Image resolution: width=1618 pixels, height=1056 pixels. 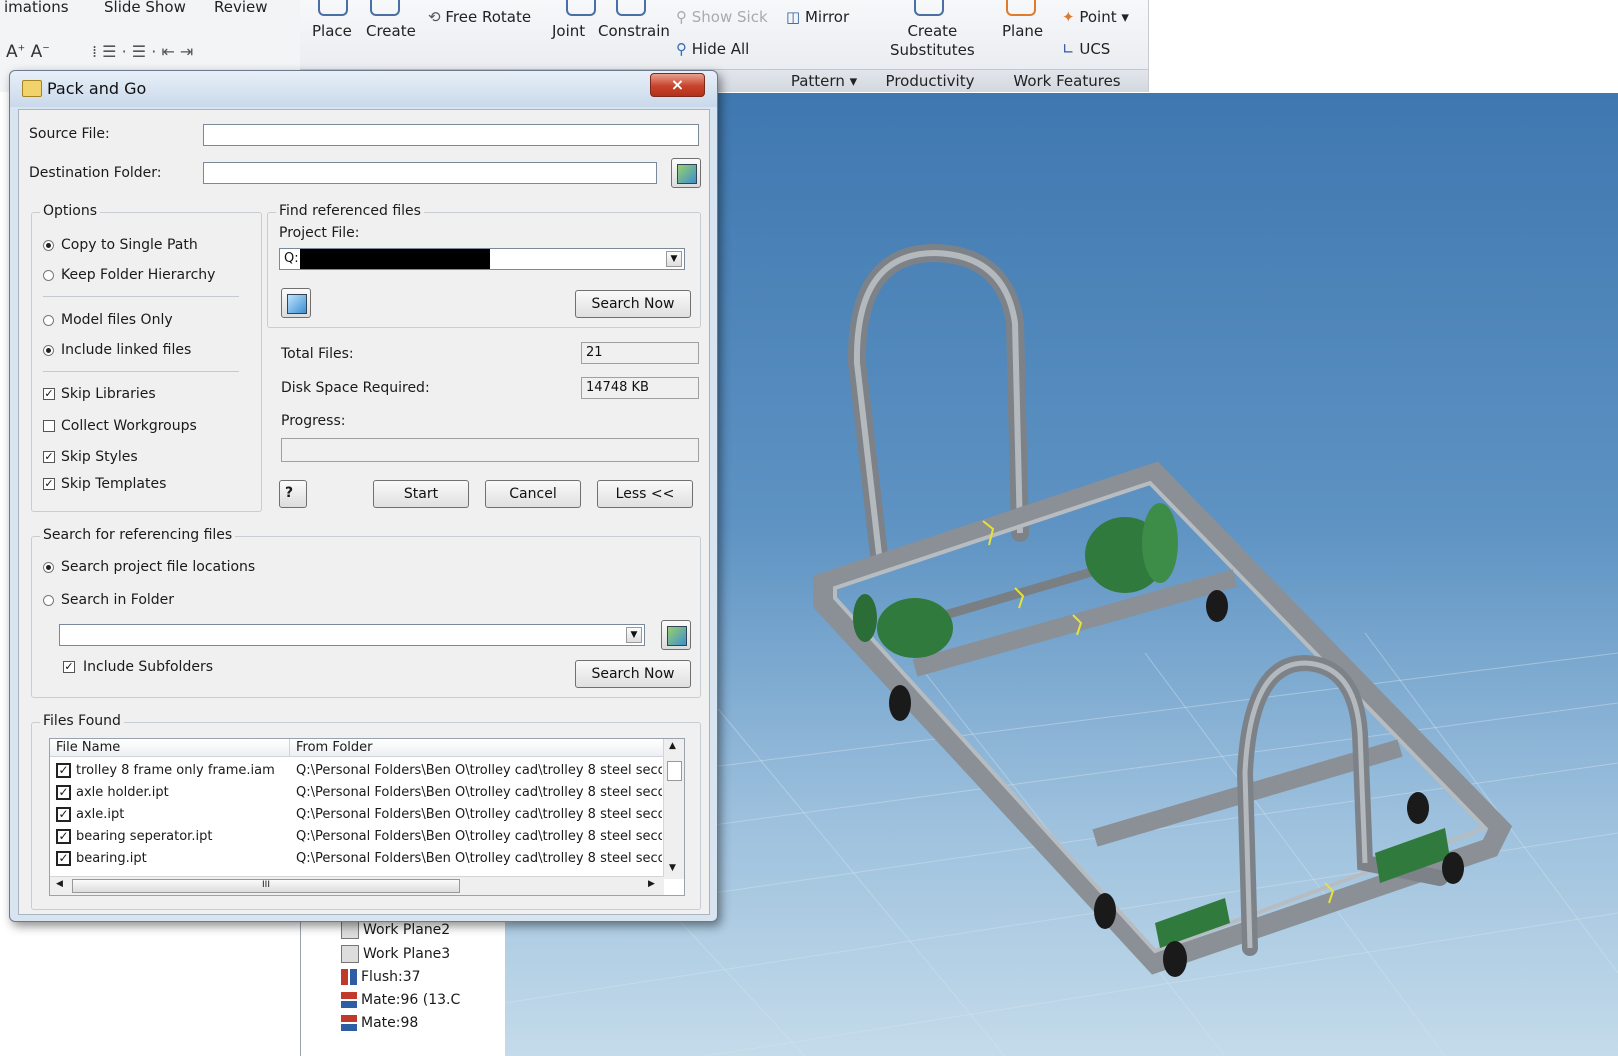 I want to click on search-referencing-label: Search for referencing files, so click(x=138, y=535).